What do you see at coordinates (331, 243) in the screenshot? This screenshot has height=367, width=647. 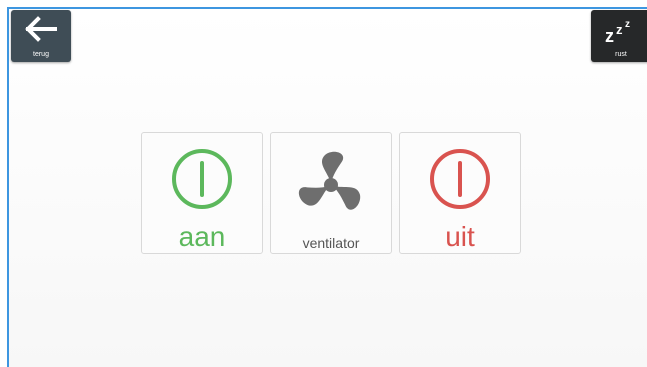 I see `device-label: ventilator` at bounding box center [331, 243].